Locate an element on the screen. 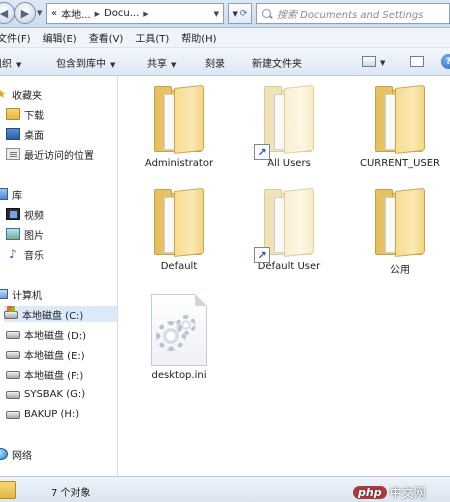  folder-icon: ↗ is located at coordinates (285, 122).